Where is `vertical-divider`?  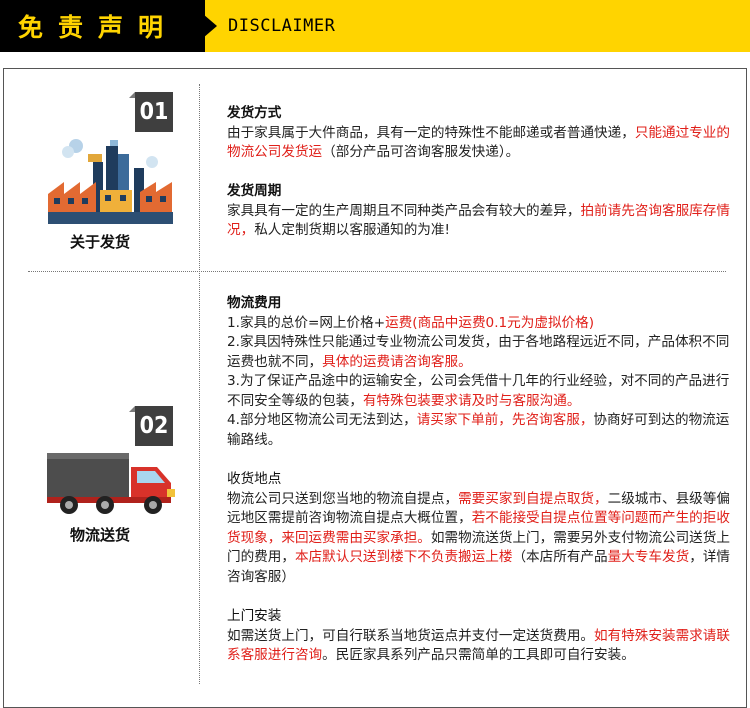
vertical-divider is located at coordinates (199, 384).